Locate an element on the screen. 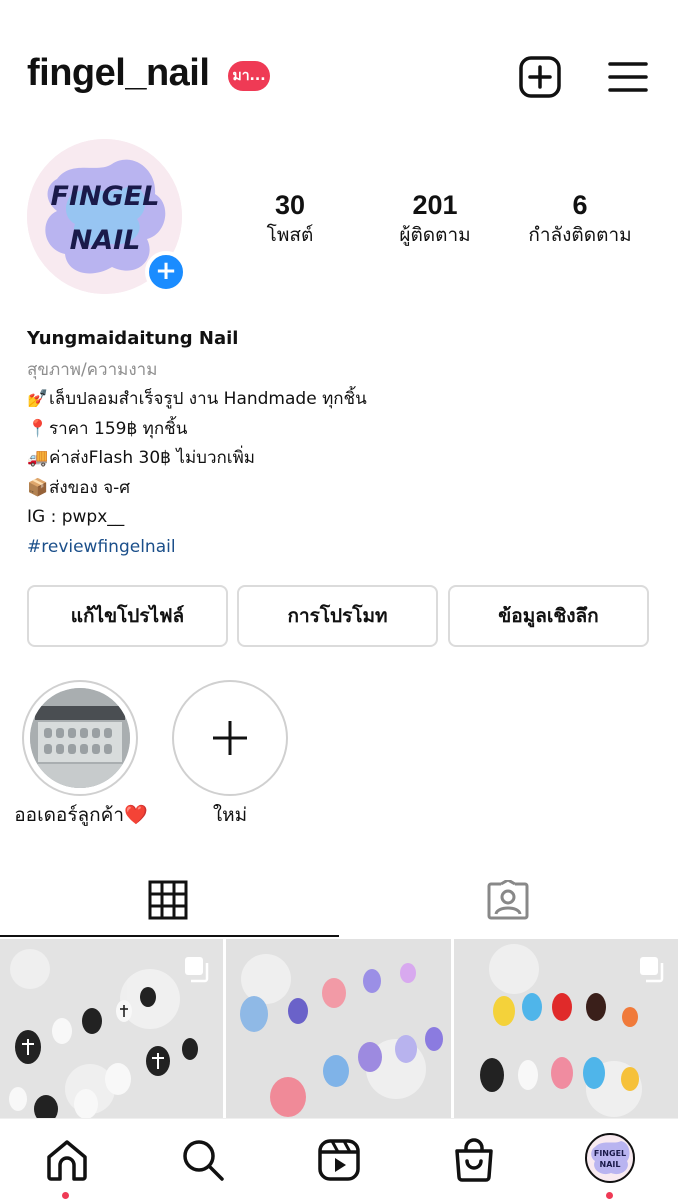 The image size is (678, 1200). profile-notification-dot is located at coordinates (609, 1195).